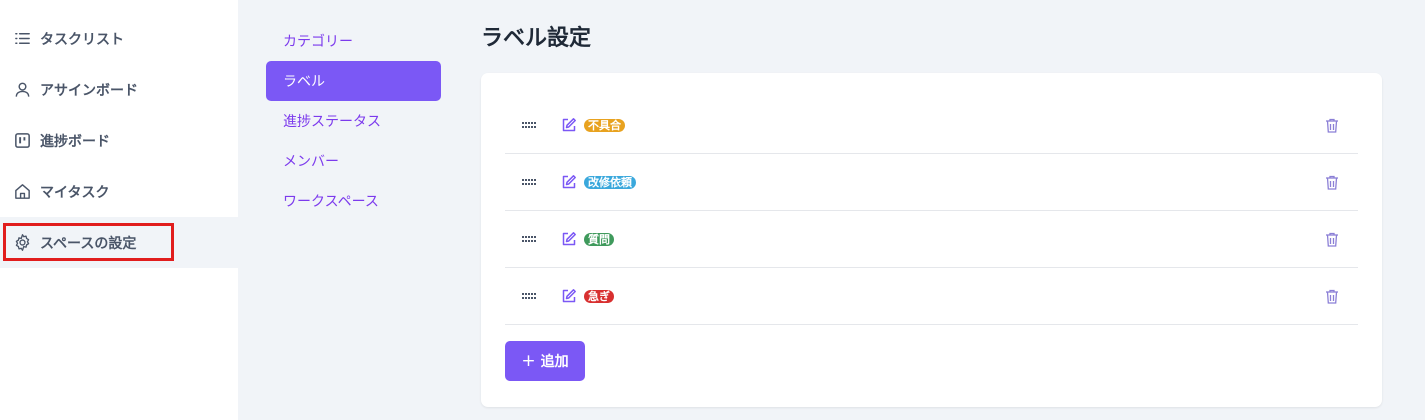 The height and width of the screenshot is (420, 1425). I want to click on sidebar-item-task-list: タスクリスト, so click(119, 38).